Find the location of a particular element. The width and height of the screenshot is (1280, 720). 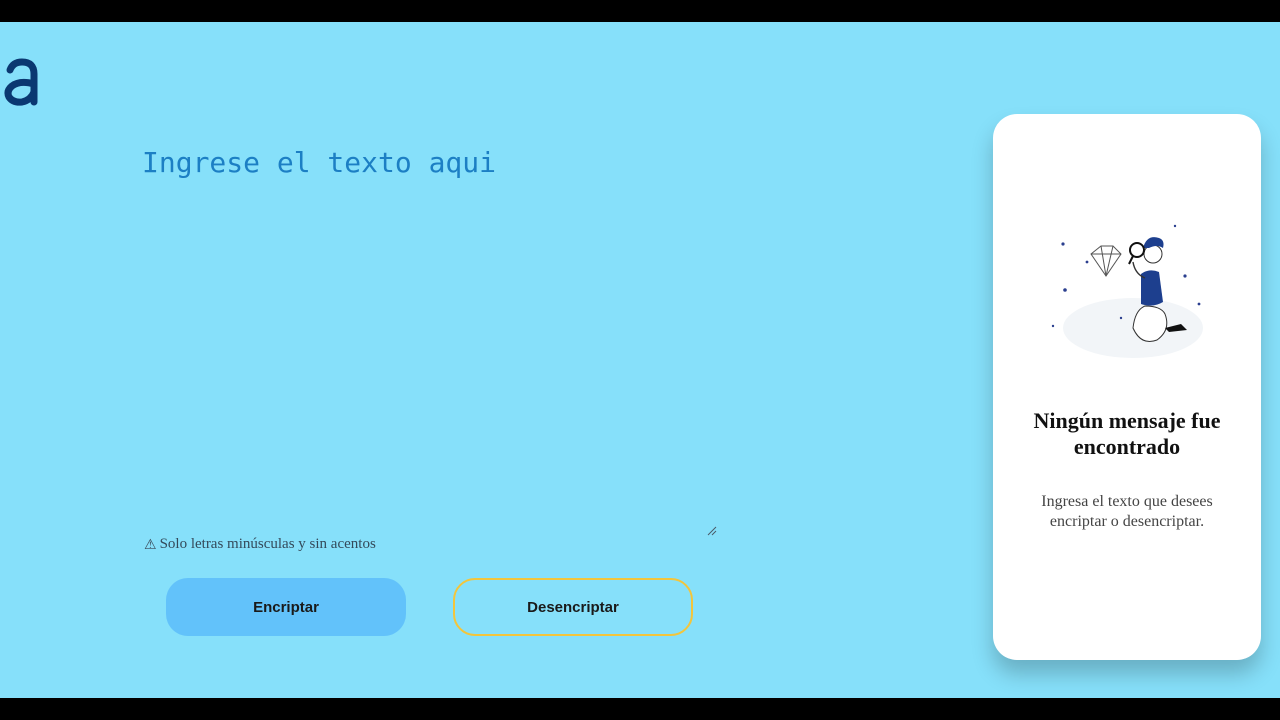

encrypt-button: Encriptar is located at coordinates (286, 607).